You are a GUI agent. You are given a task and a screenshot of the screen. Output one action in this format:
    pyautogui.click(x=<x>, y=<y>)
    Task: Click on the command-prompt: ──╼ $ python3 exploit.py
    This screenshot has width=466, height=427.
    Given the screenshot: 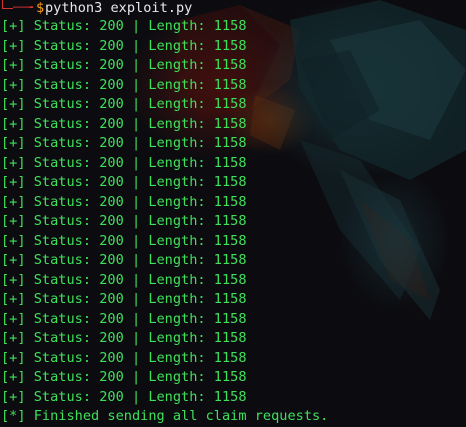 What is the action you would take?
    pyautogui.click(x=233, y=8)
    